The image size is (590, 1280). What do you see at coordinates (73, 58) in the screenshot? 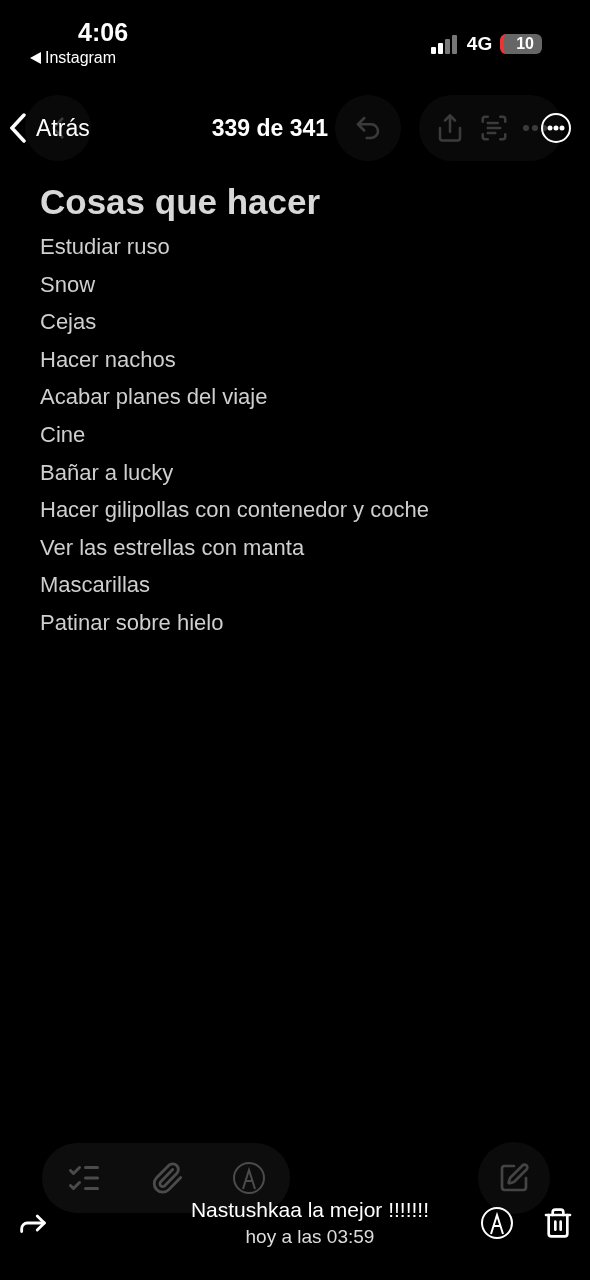
I see `back-to-app-link: Instagram` at bounding box center [73, 58].